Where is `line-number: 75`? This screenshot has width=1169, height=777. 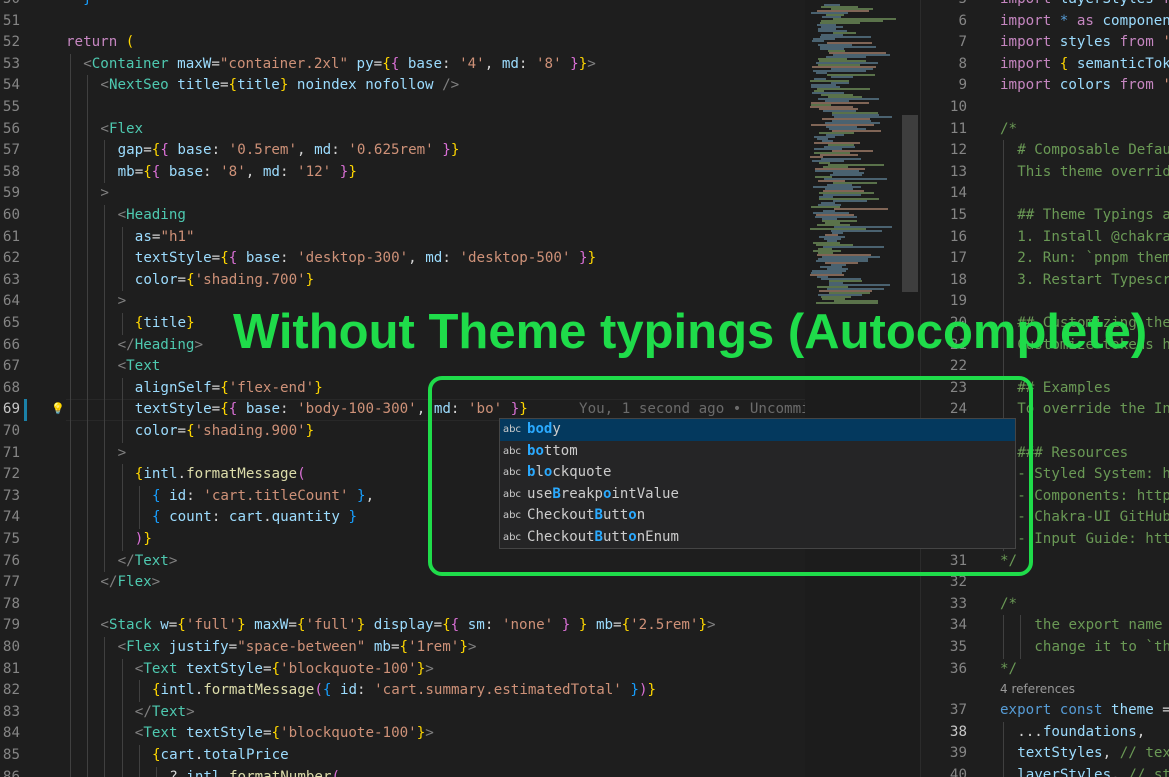 line-number: 75 is located at coordinates (10, 540).